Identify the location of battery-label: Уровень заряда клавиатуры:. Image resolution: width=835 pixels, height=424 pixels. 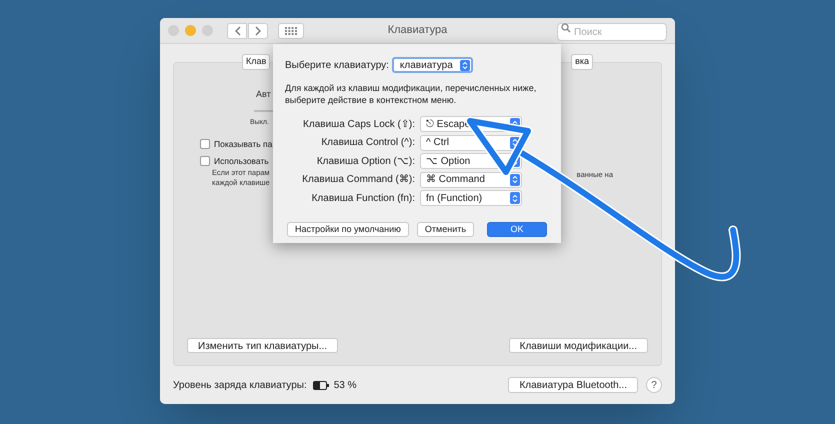
(240, 385).